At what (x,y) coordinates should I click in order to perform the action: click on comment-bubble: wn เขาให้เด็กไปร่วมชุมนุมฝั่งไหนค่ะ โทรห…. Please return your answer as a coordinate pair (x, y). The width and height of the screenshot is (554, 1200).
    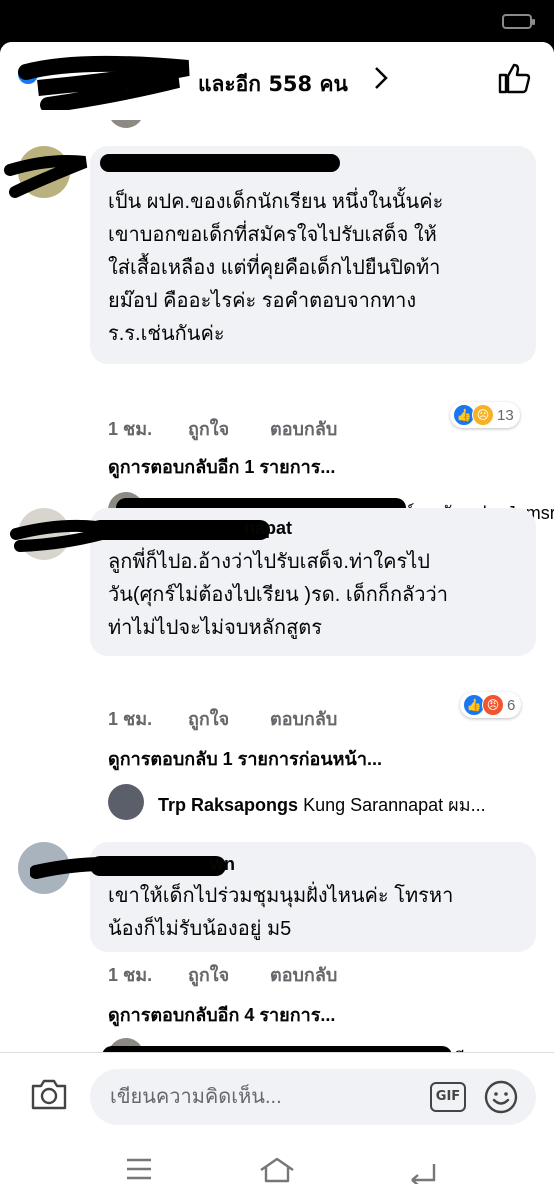
    Looking at the image, I should click on (313, 897).